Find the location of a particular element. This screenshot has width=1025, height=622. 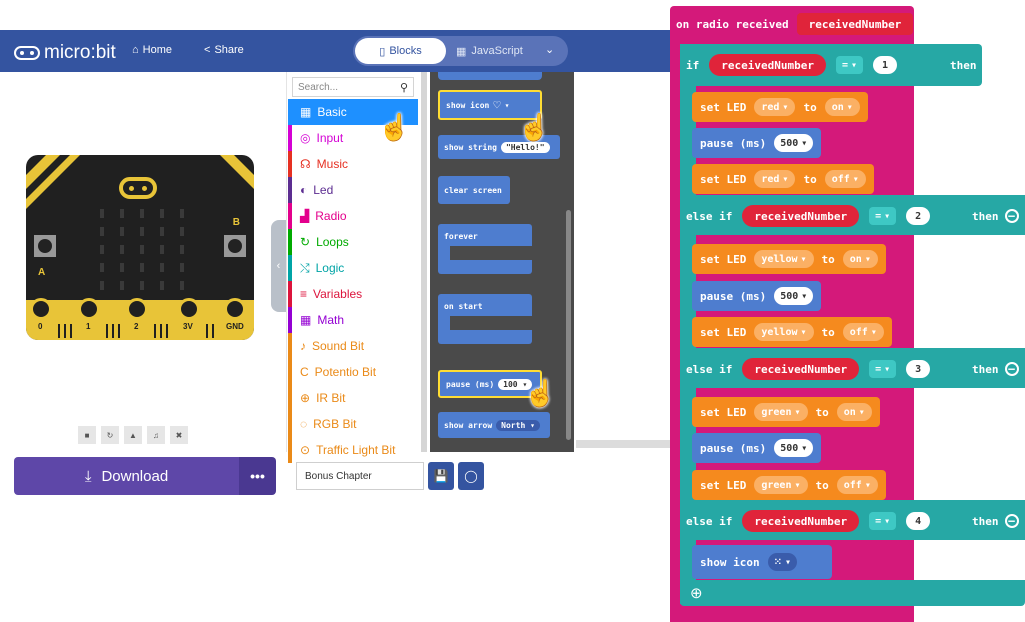

download-button: ⤓ Download is located at coordinates (126, 476).